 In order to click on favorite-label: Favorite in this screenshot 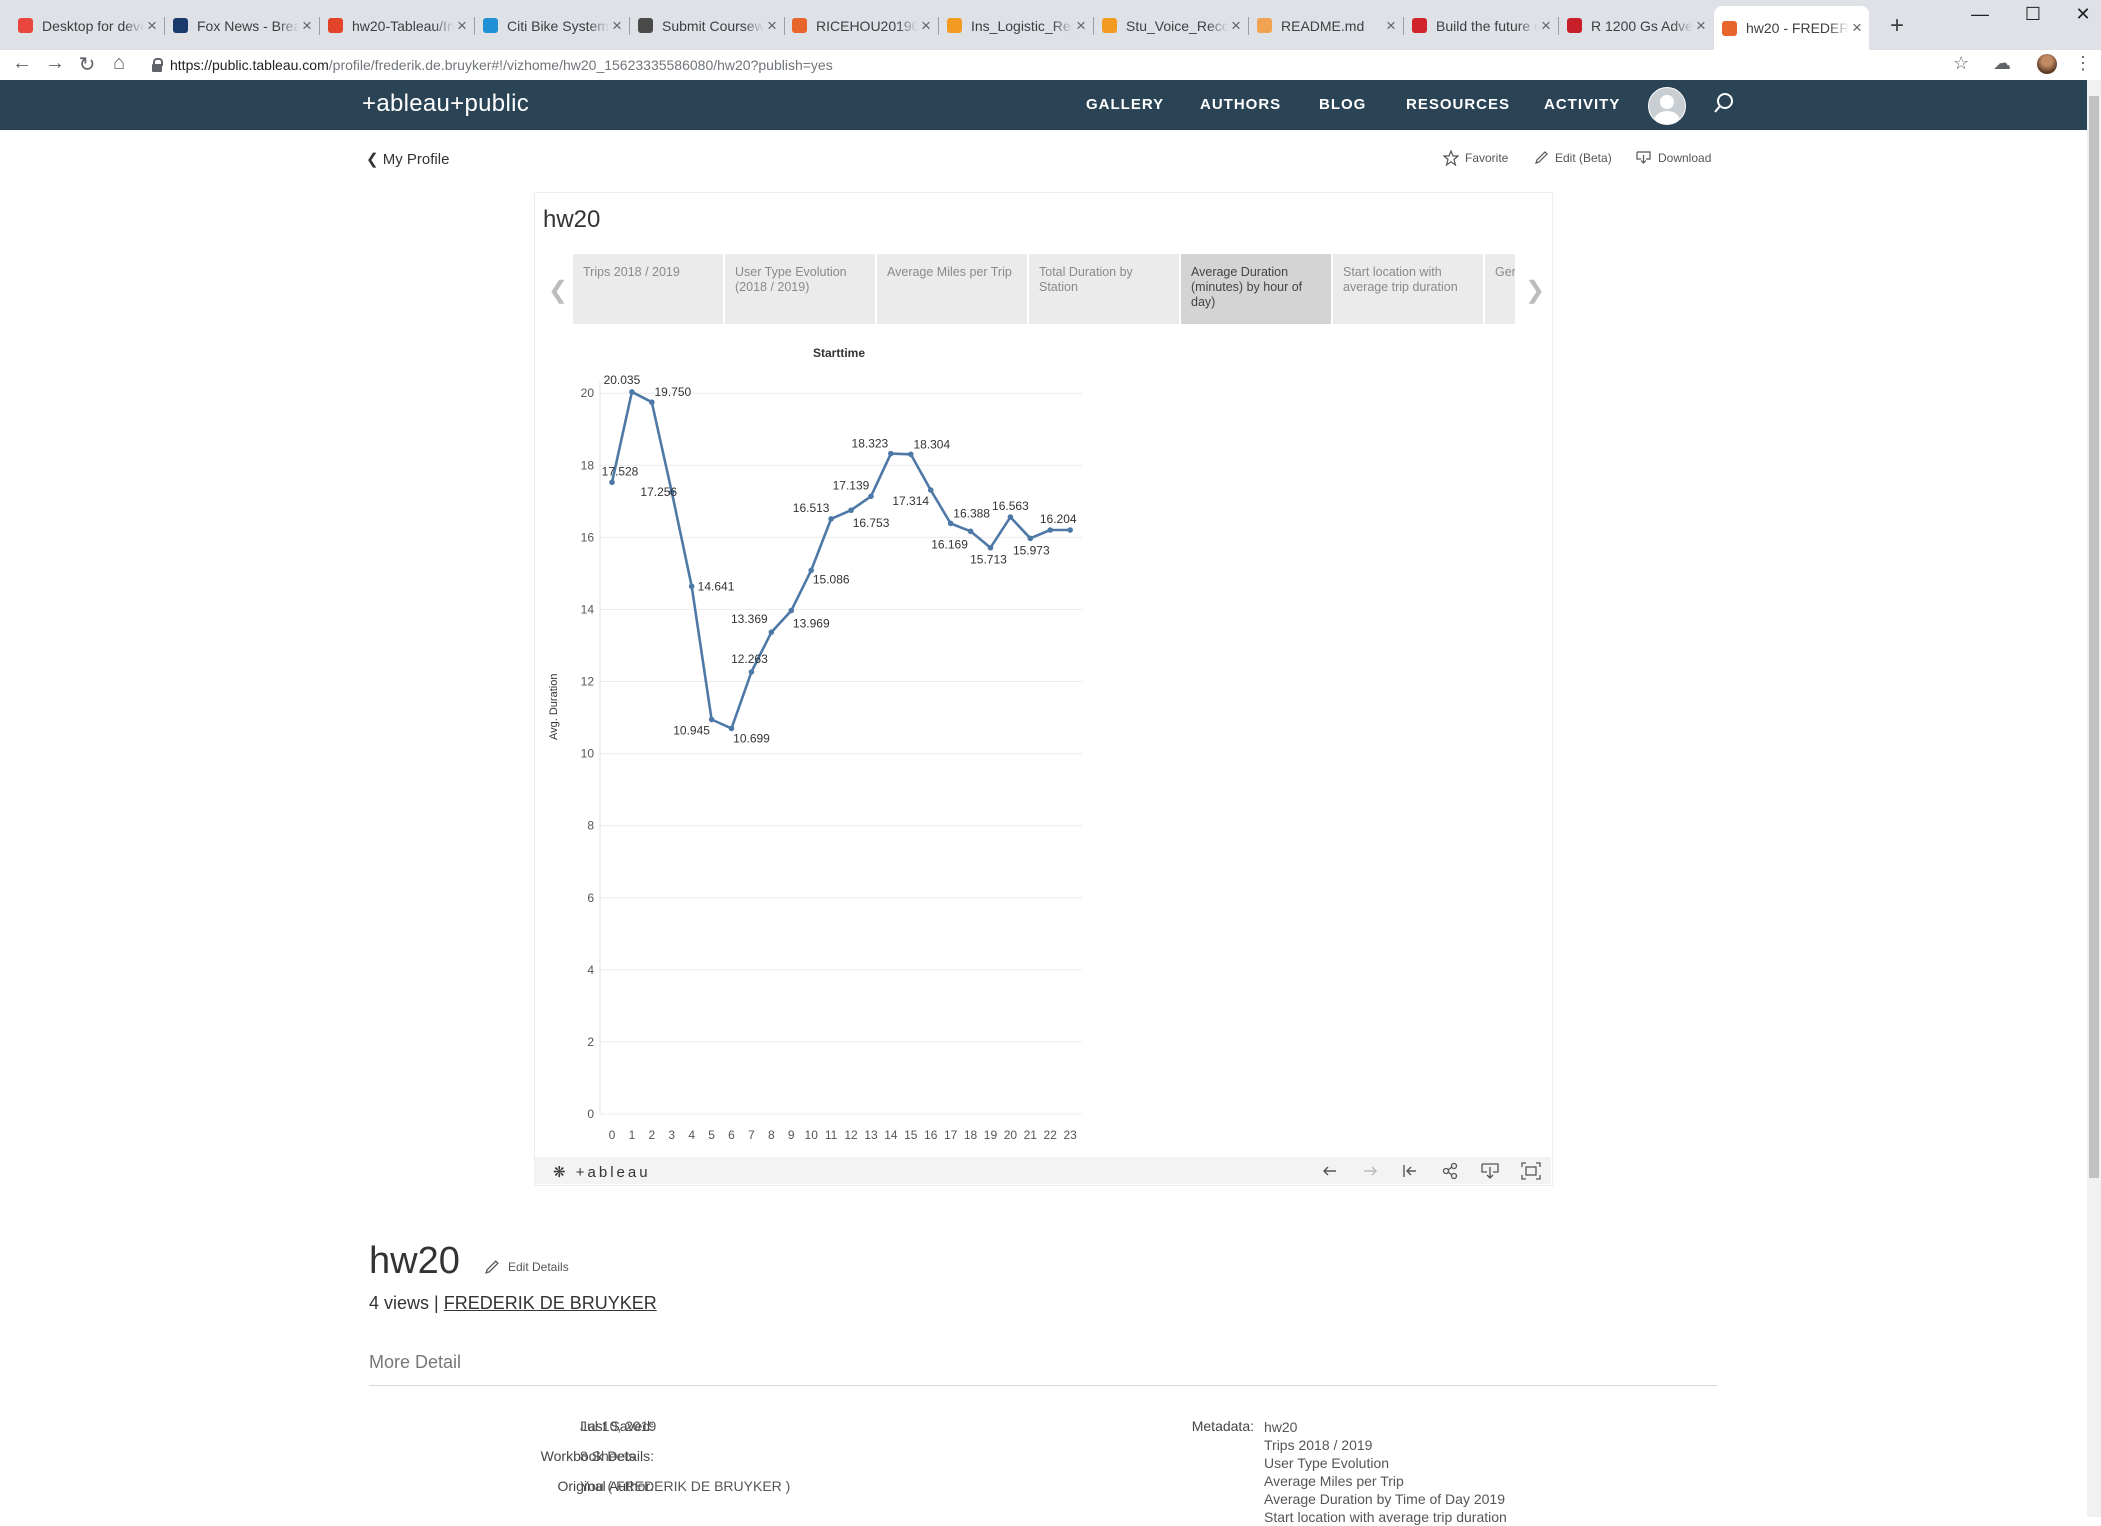, I will do `click(1487, 158)`.